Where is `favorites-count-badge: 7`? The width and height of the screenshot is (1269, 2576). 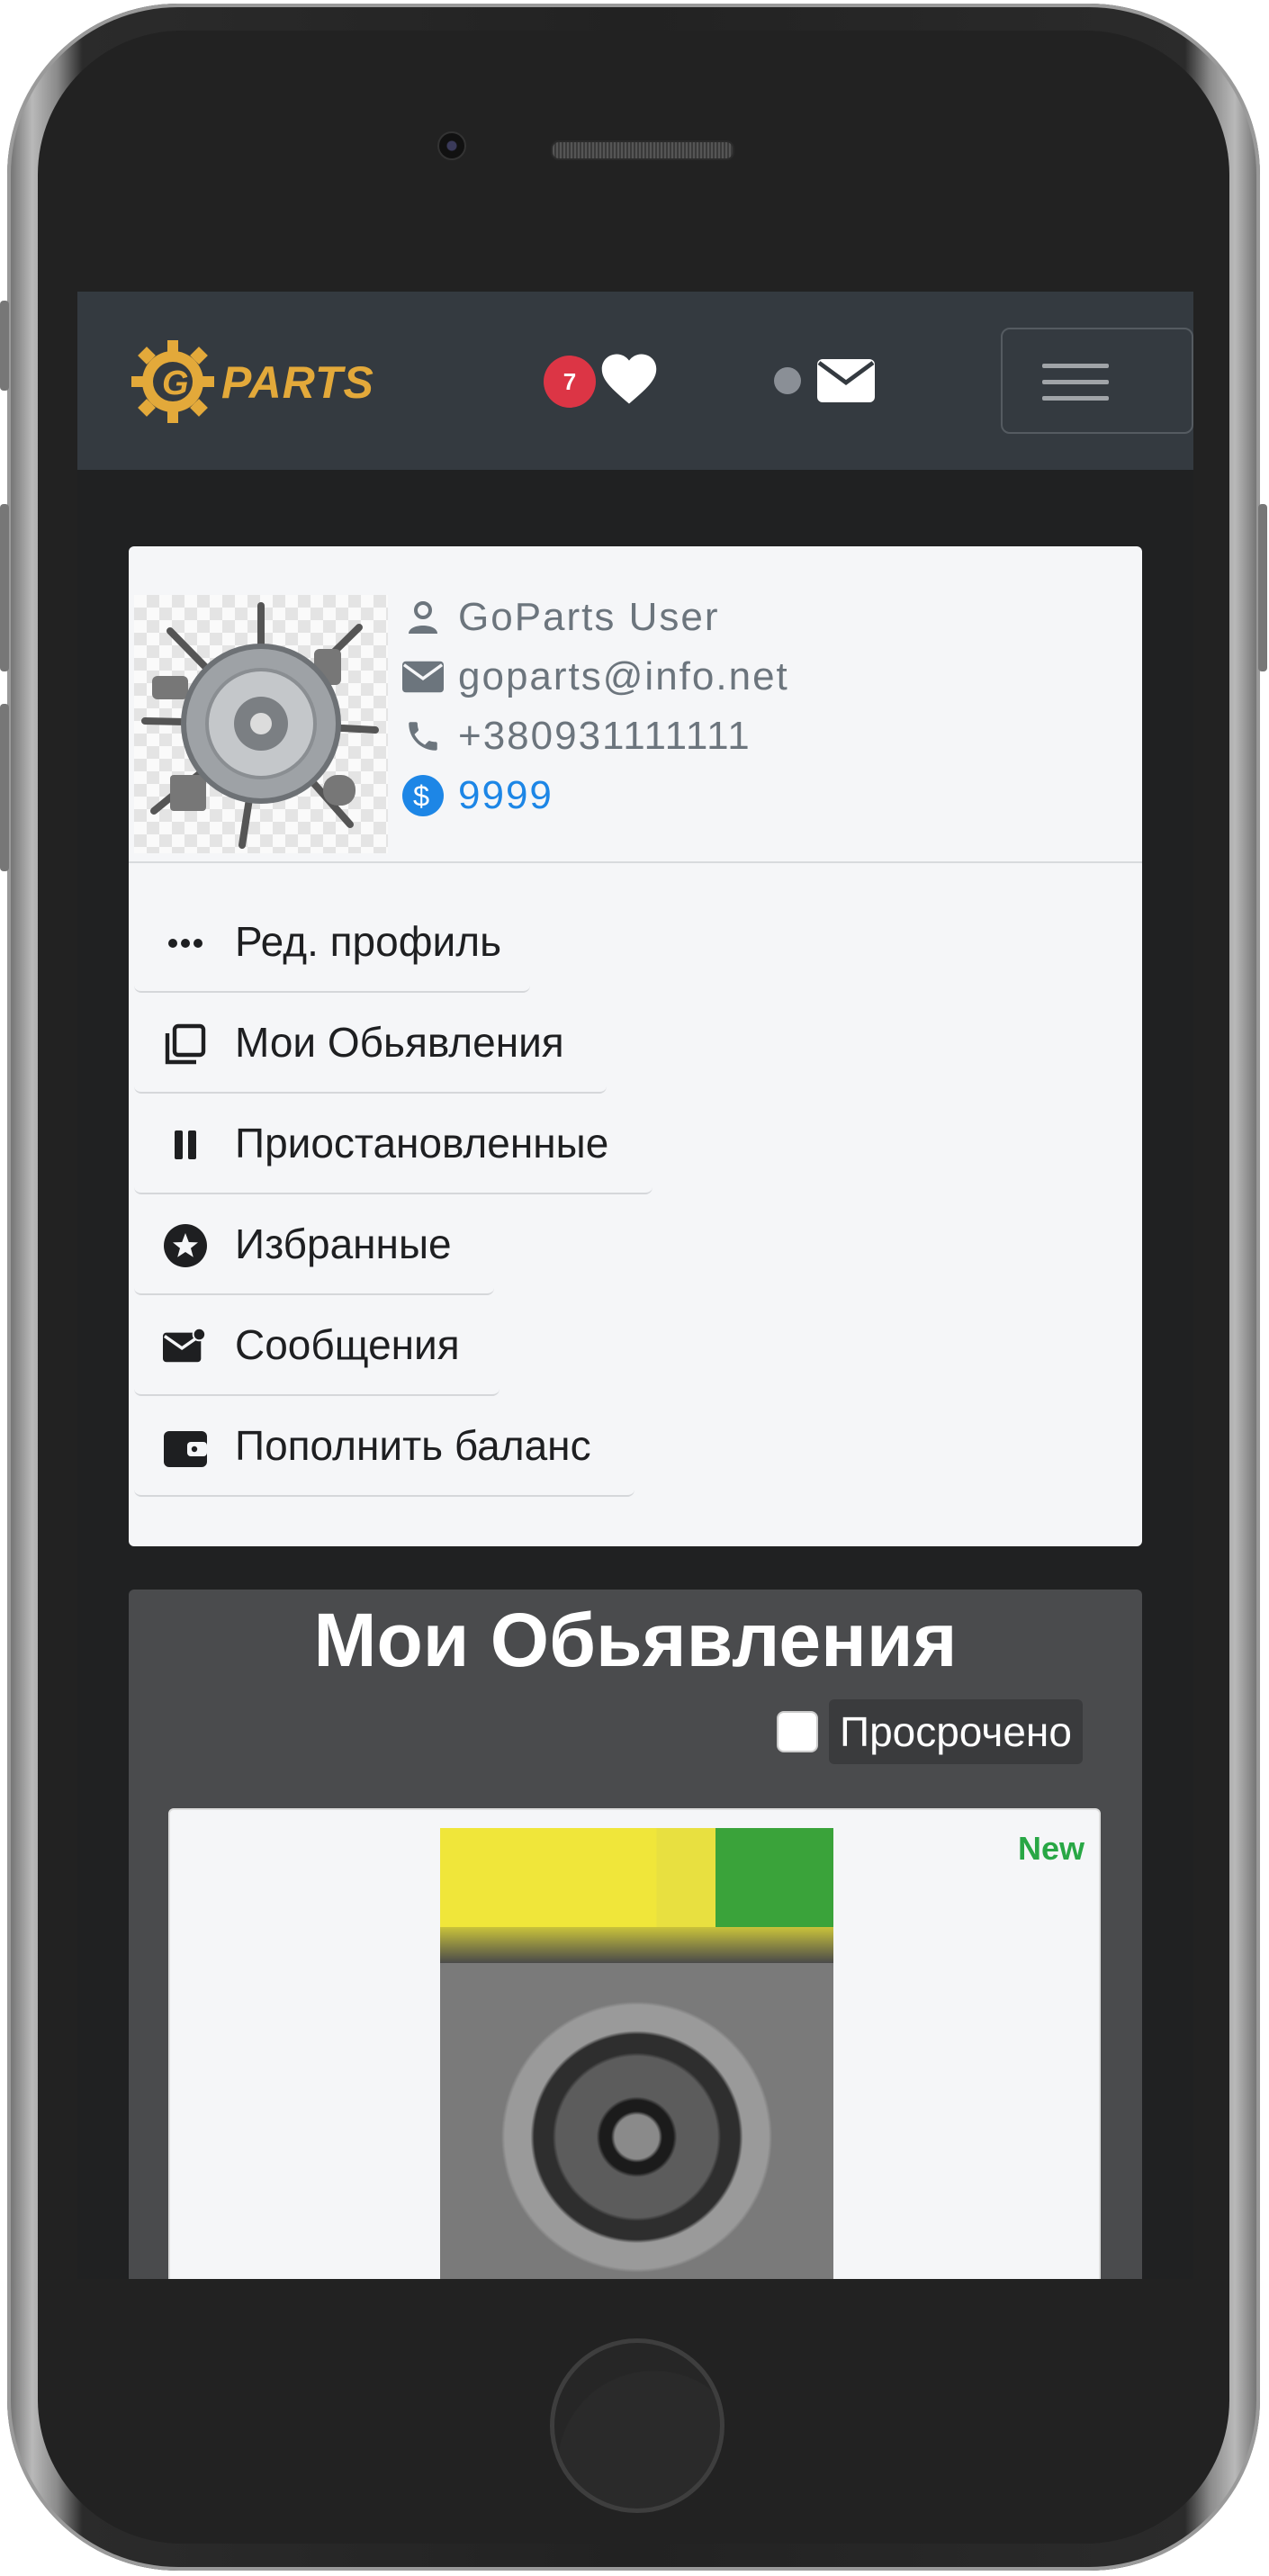 favorites-count-badge: 7 is located at coordinates (570, 382).